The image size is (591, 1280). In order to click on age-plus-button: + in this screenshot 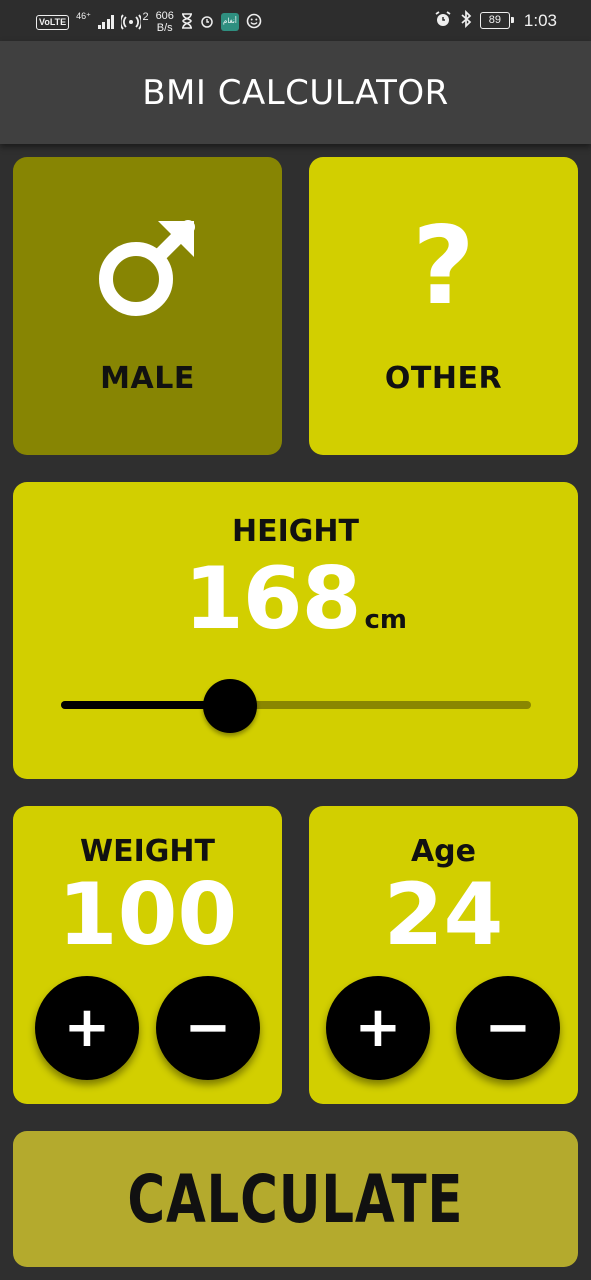, I will do `click(378, 1028)`.